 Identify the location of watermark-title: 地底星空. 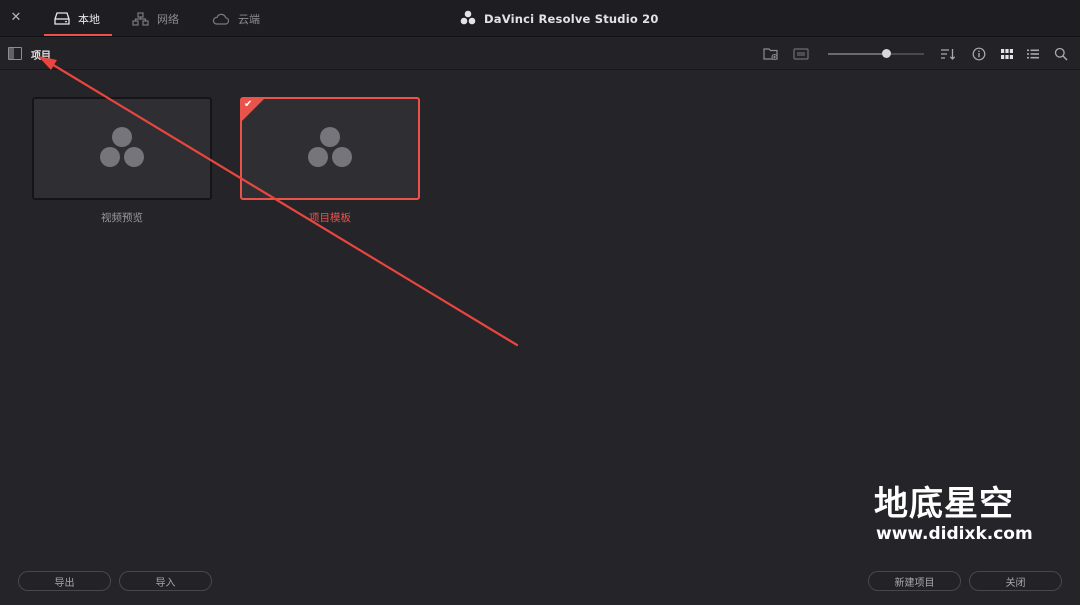
(944, 504).